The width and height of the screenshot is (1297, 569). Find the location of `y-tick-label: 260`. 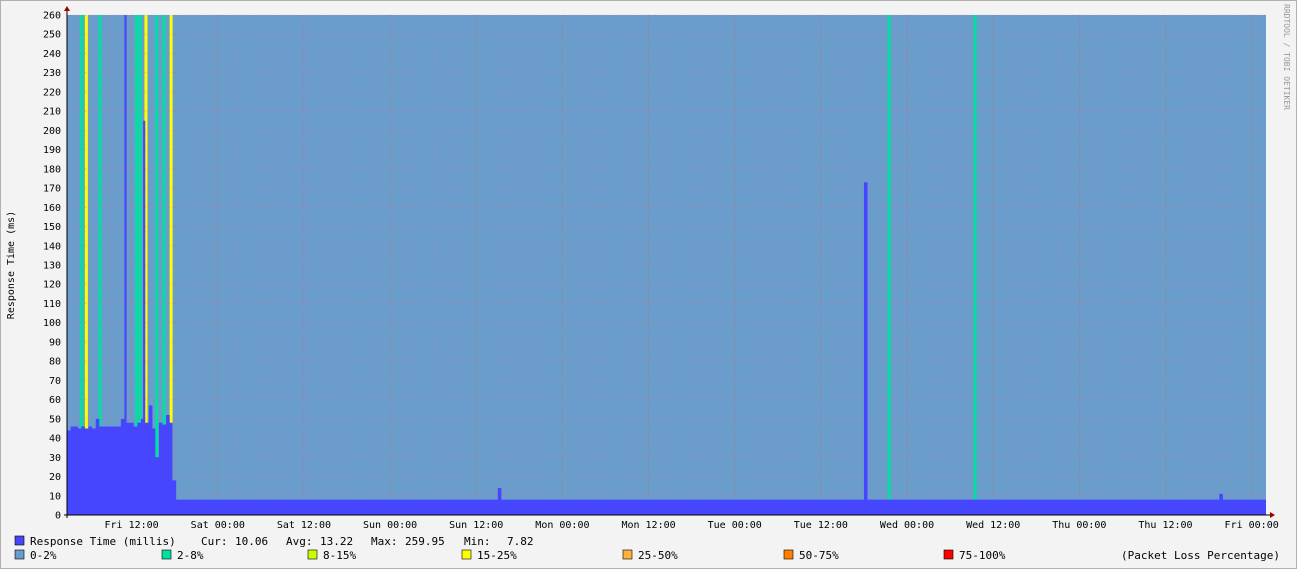

y-tick-label: 260 is located at coordinates (52, 16).